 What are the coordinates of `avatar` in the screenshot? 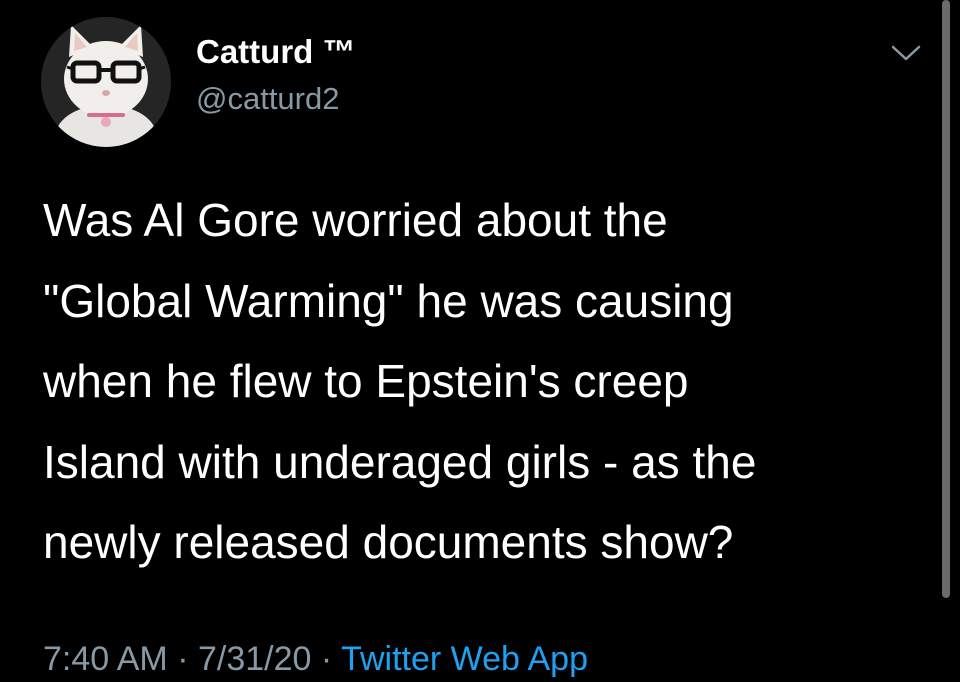 It's located at (106, 82).